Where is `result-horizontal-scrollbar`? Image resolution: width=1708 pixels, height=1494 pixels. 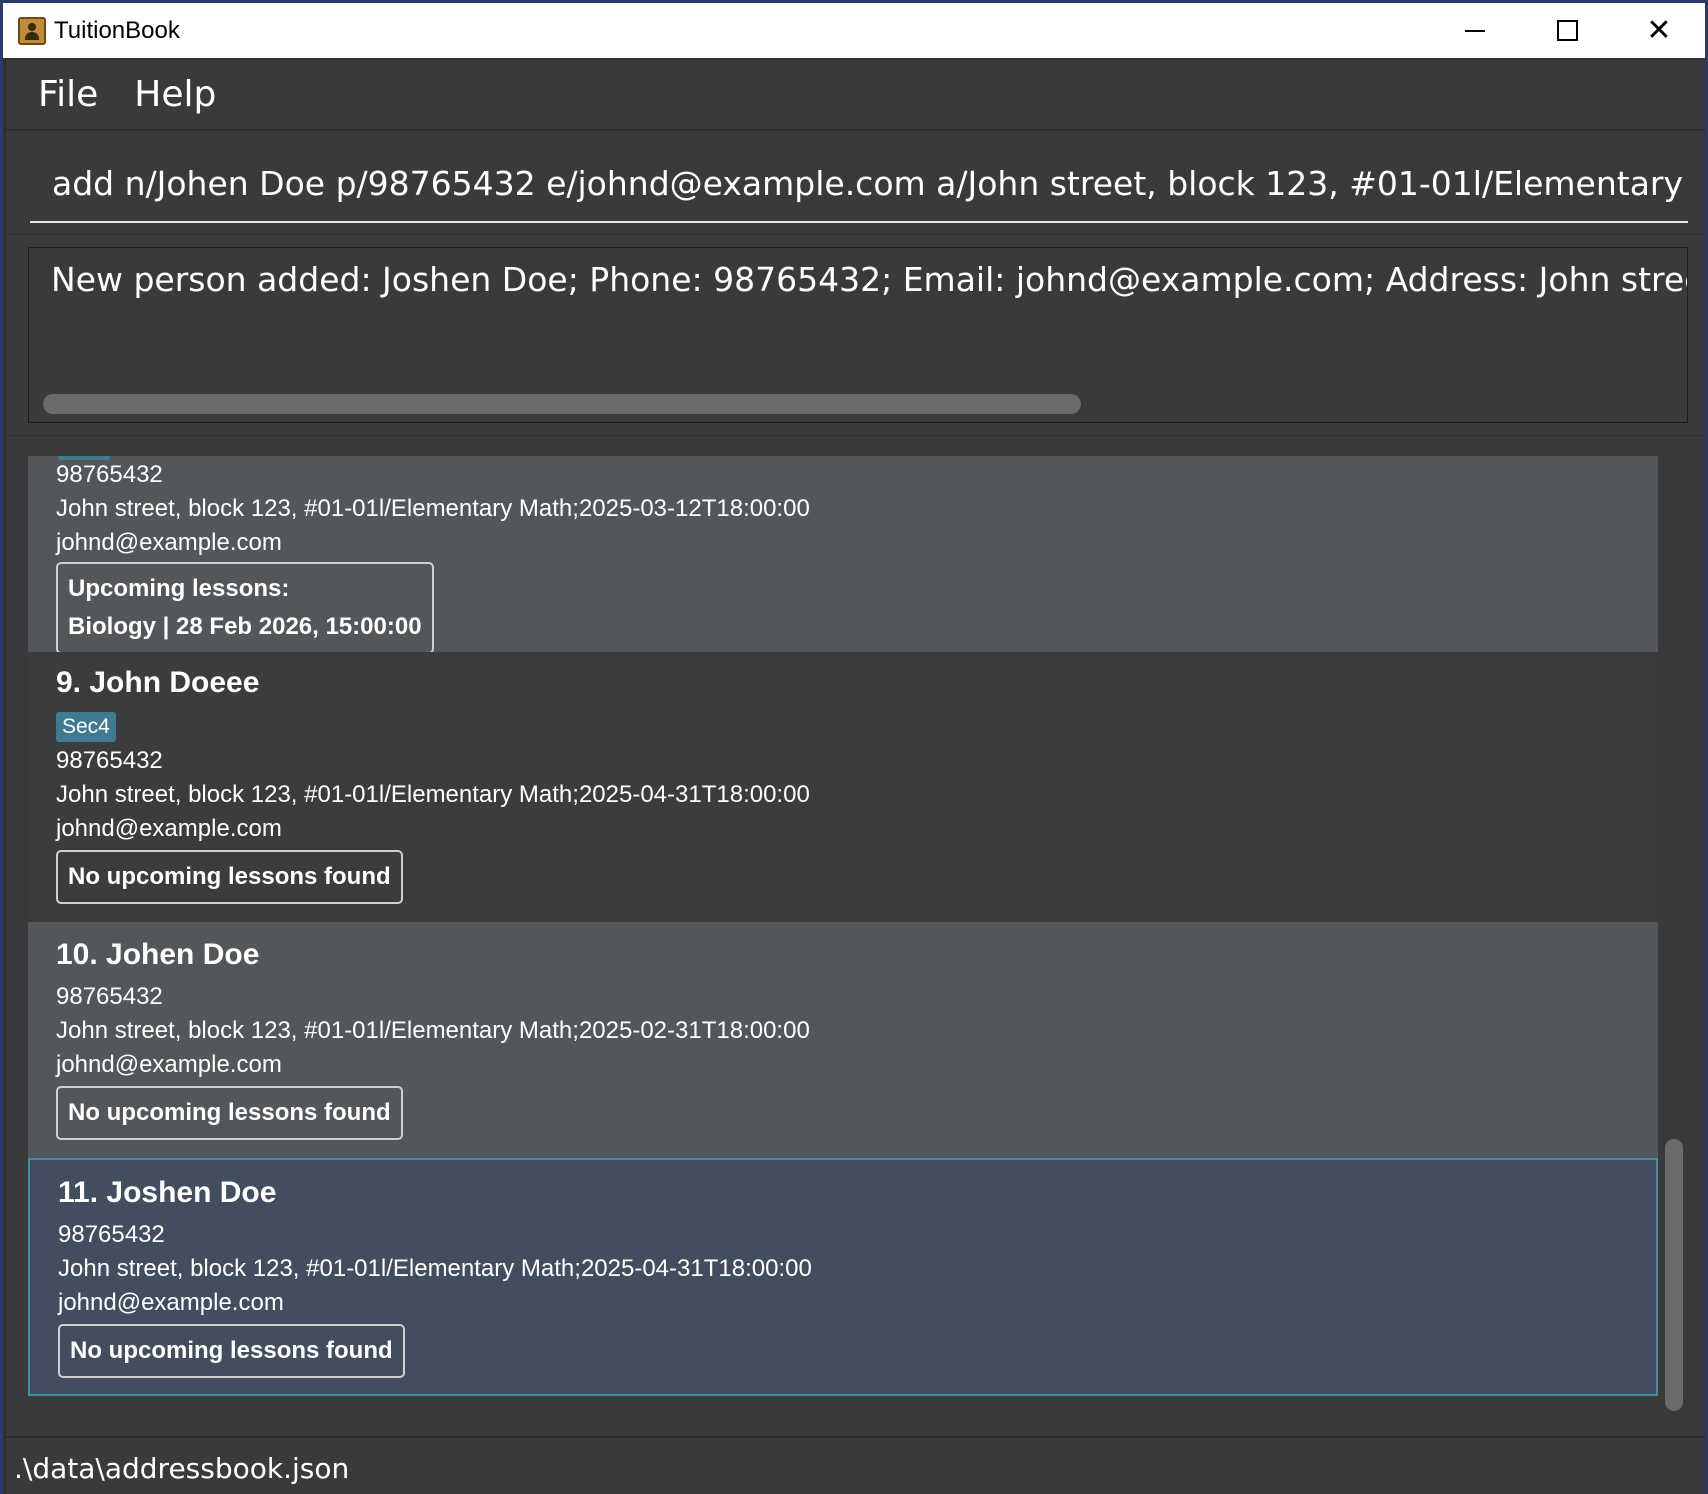 result-horizontal-scrollbar is located at coordinates (562, 404).